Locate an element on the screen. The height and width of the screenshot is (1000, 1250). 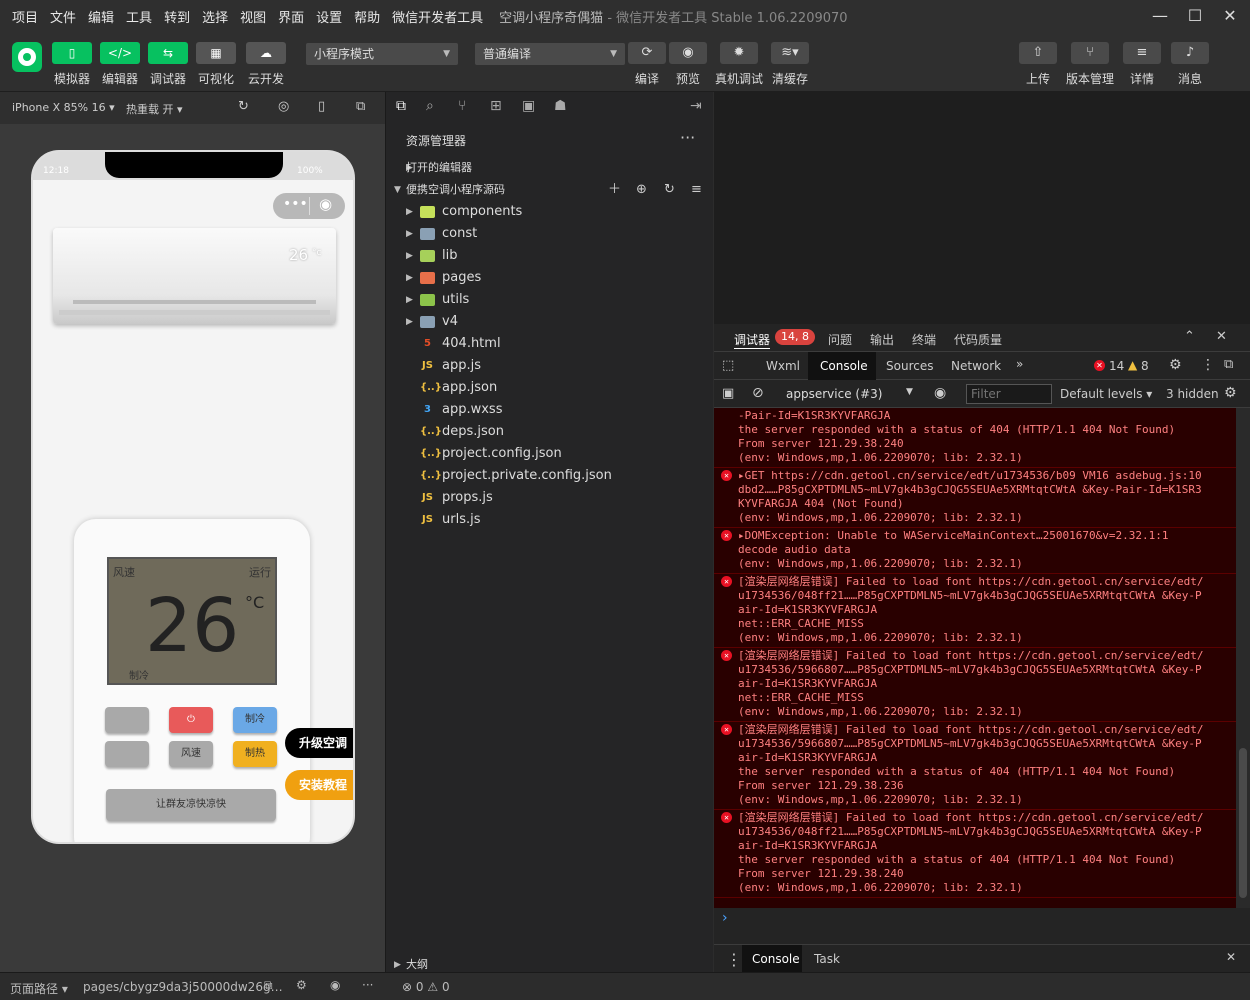
menu-item: 转到 is located at coordinates (177, 16).